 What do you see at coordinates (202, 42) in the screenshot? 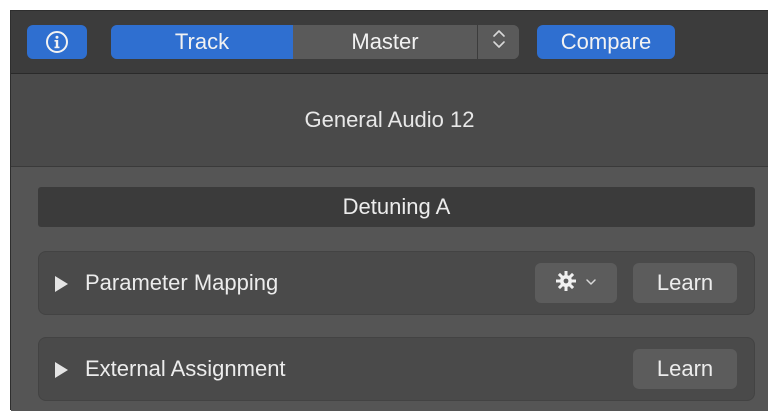
I see `tab-track: Track` at bounding box center [202, 42].